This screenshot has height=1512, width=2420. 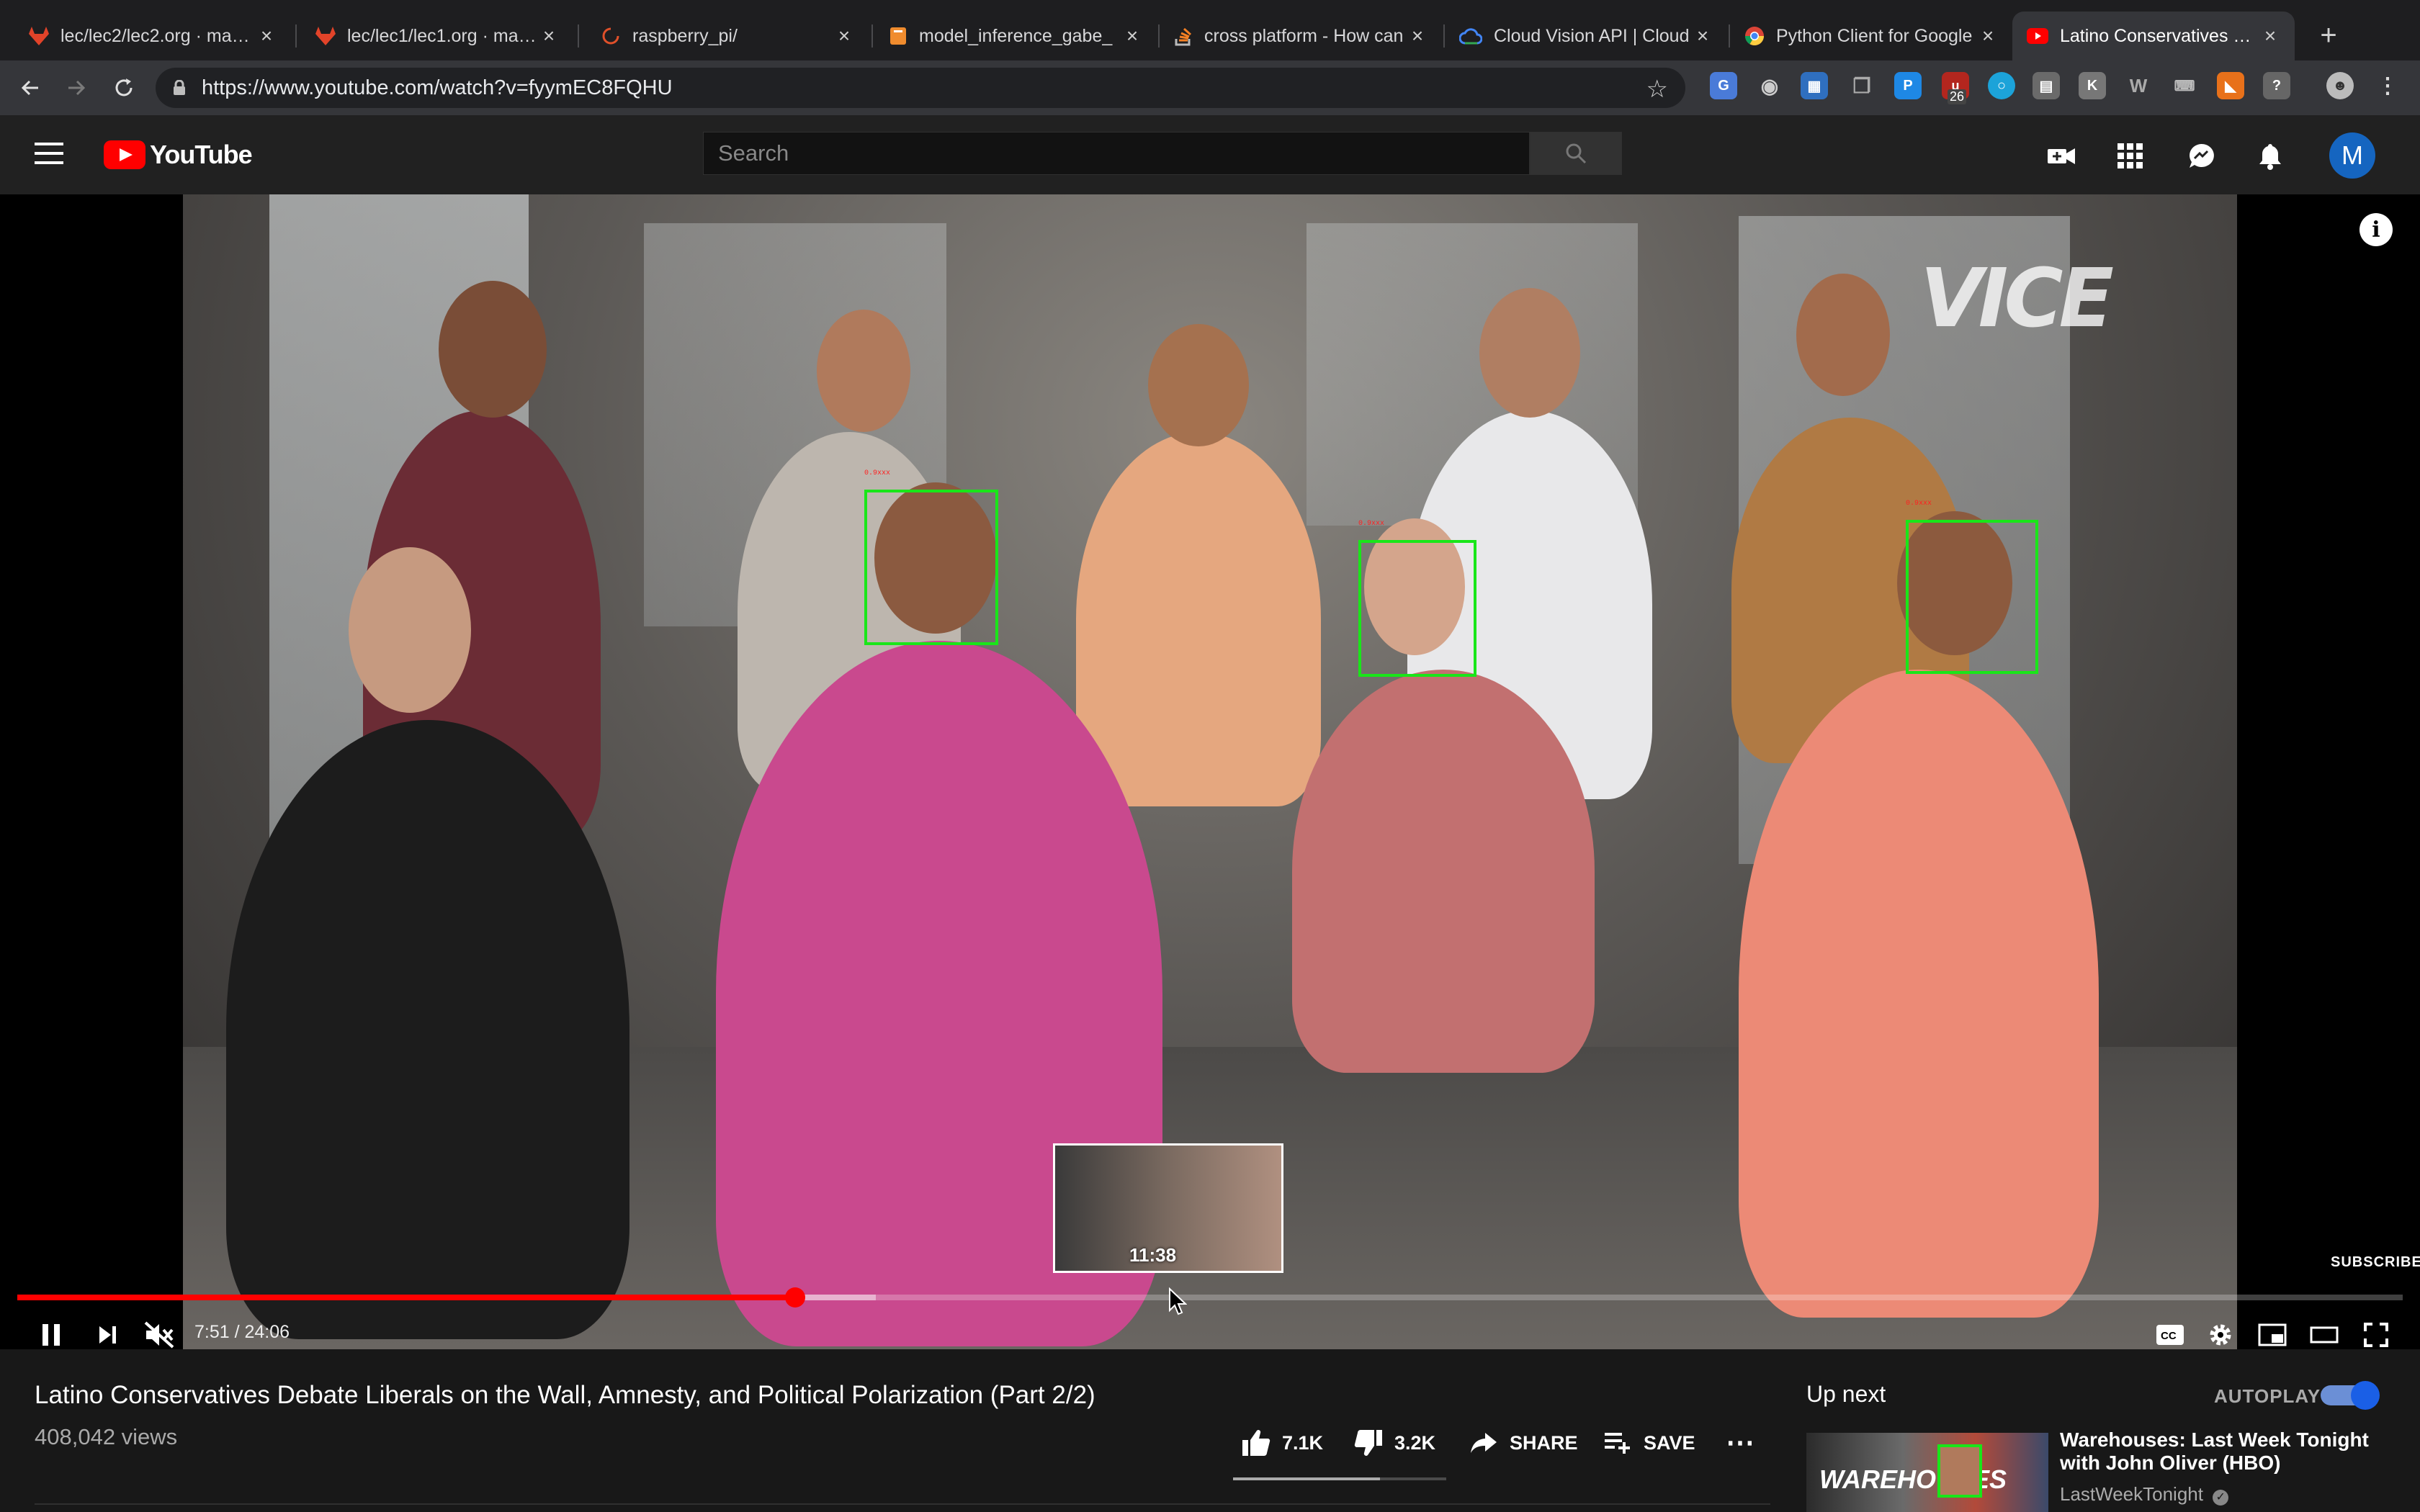 I want to click on search-input: Search, so click(x=1116, y=153).